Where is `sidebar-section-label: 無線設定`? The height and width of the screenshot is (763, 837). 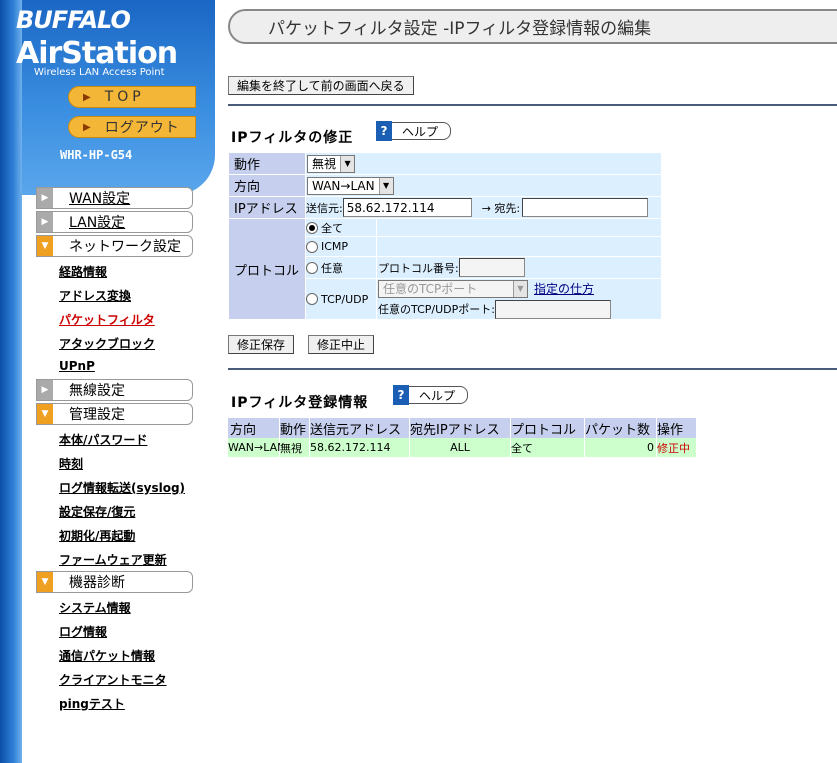 sidebar-section-label: 無線設定 is located at coordinates (97, 391).